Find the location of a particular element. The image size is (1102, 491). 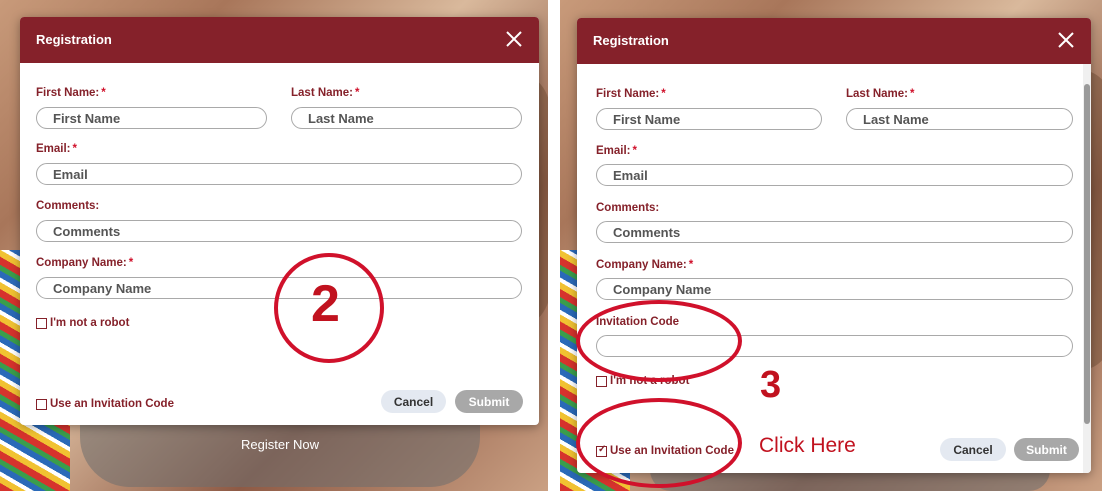

annotation-circle-invitation-toggle is located at coordinates (659, 443).